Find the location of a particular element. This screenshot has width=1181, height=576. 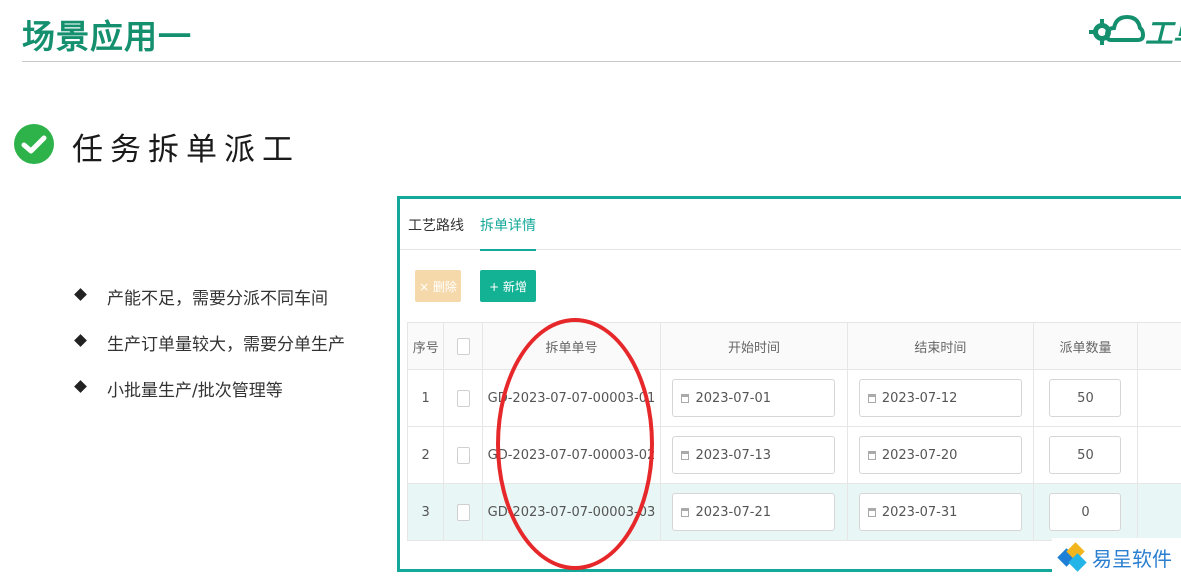

tab-bar: 工艺路线 拆单详情 is located at coordinates (790, 225).